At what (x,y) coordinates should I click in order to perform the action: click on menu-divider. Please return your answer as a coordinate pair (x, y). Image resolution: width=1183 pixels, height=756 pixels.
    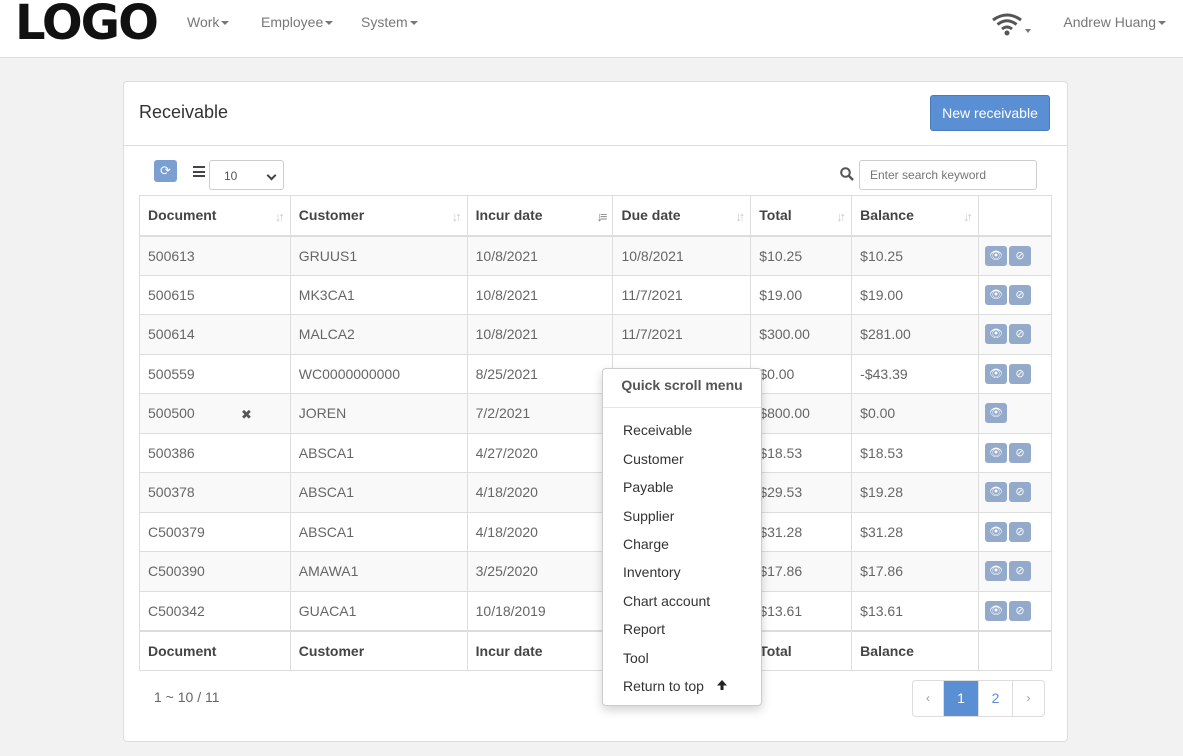
    Looking at the image, I should click on (682, 407).